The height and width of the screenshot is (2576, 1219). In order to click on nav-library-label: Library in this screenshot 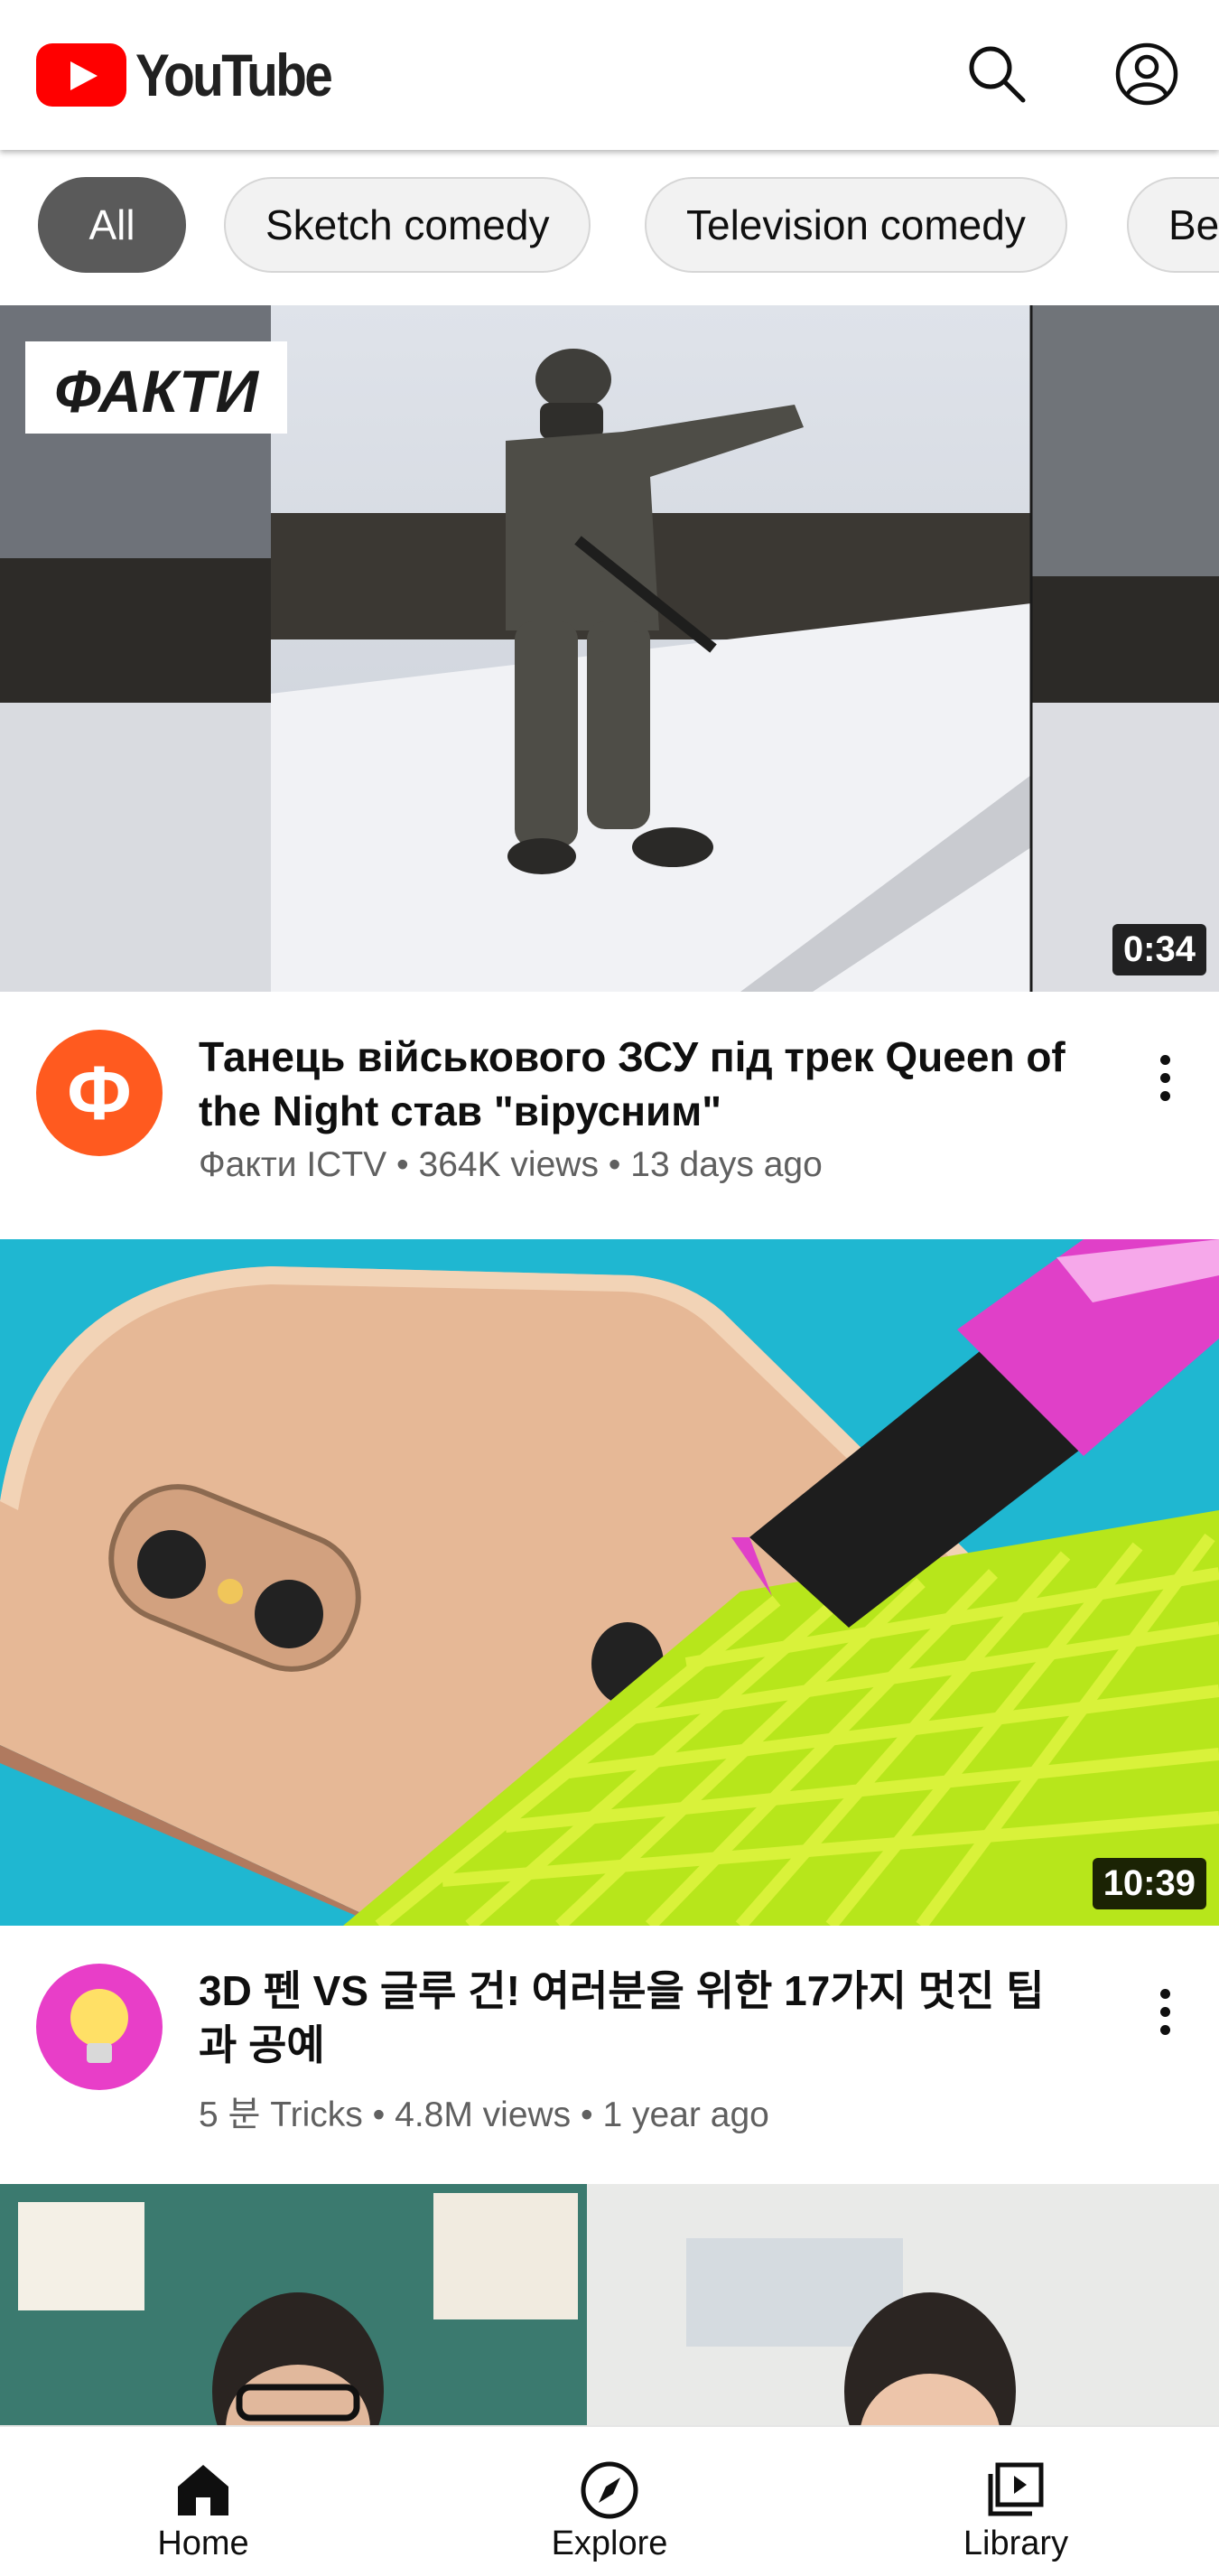, I will do `click(1016, 2543)`.